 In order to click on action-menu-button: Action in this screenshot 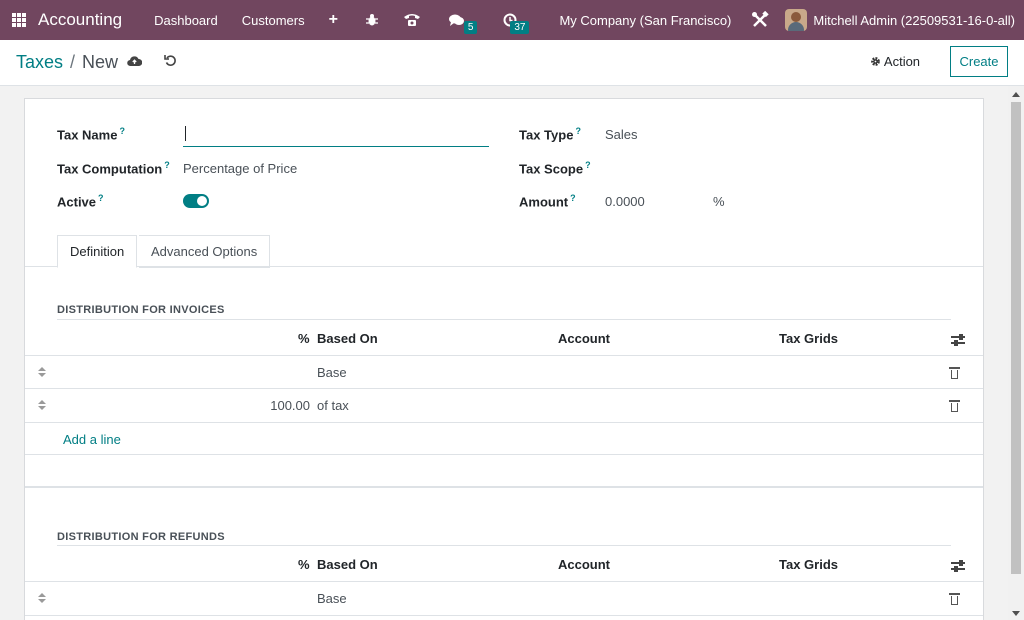, I will do `click(895, 61)`.